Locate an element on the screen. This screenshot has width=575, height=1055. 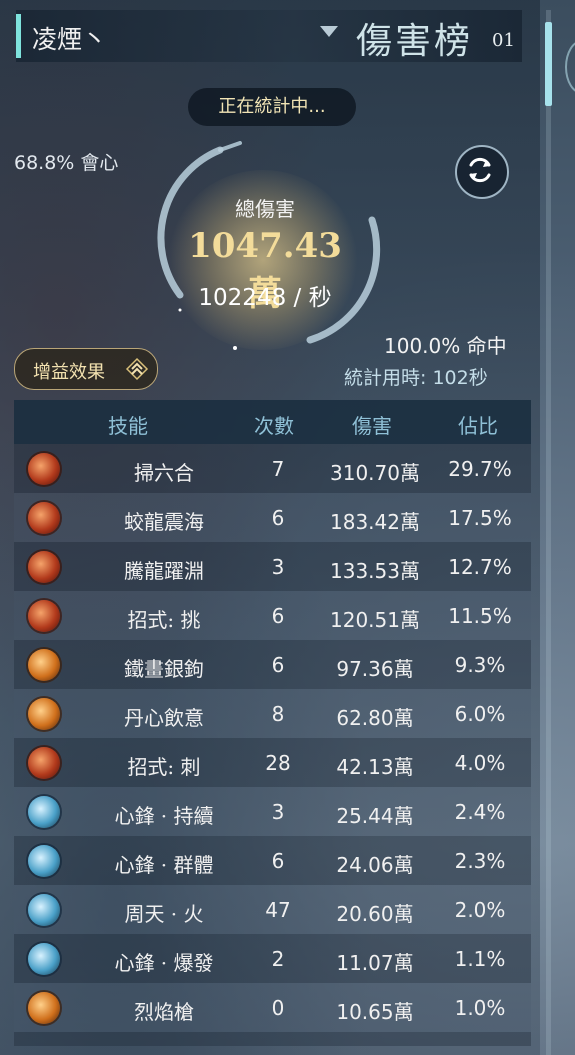
damage-percent: 17.5% is located at coordinates (480, 518).